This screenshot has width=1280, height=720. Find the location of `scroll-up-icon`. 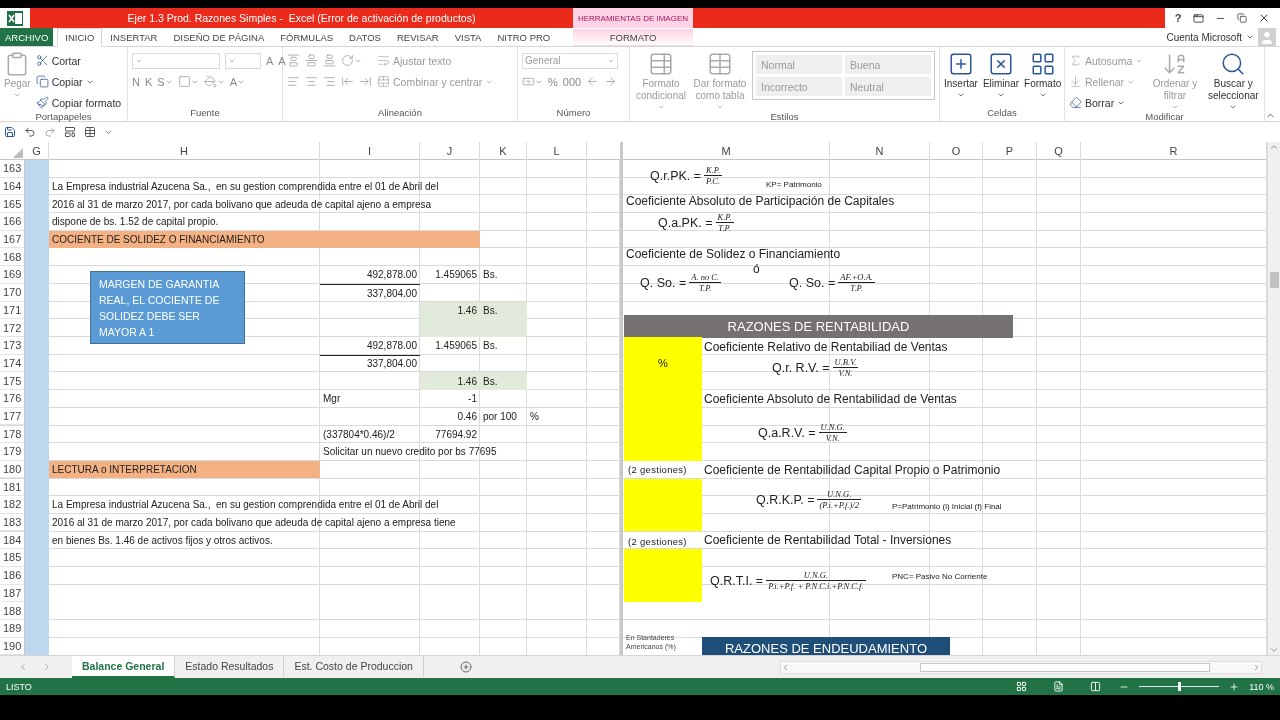

scroll-up-icon is located at coordinates (1274, 147).